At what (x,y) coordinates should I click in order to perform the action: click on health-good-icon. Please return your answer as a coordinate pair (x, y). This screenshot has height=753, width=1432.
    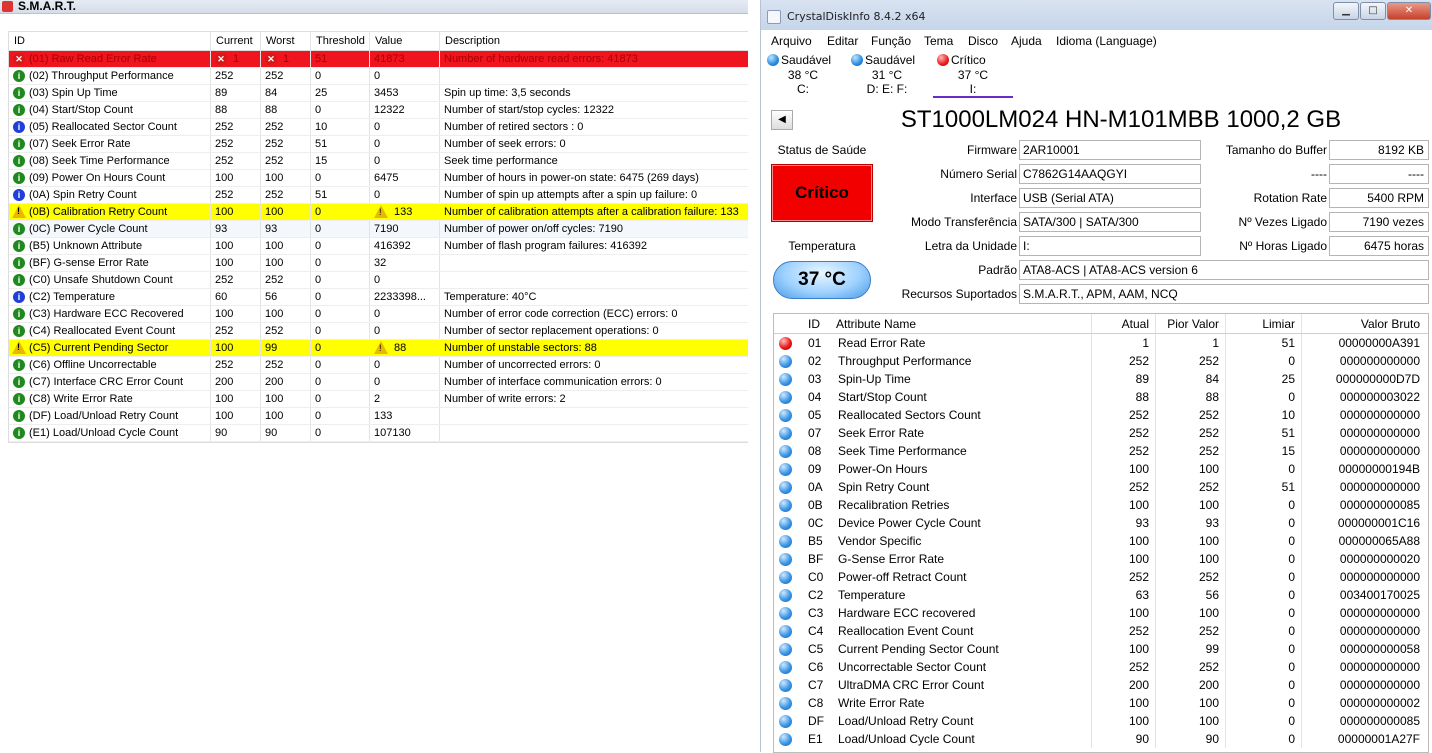
    Looking at the image, I should click on (773, 60).